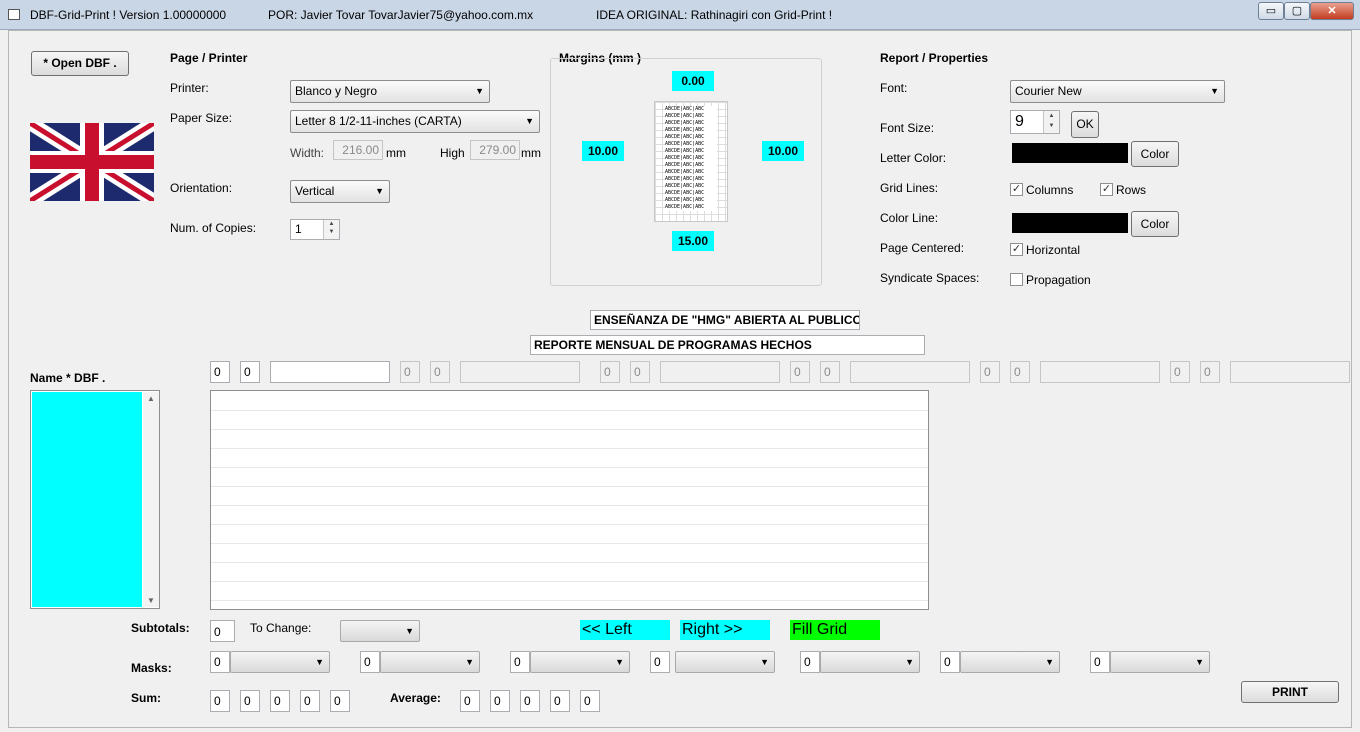 The width and height of the screenshot is (1360, 732). What do you see at coordinates (1297, 11) in the screenshot?
I see `maximize-button: ▢` at bounding box center [1297, 11].